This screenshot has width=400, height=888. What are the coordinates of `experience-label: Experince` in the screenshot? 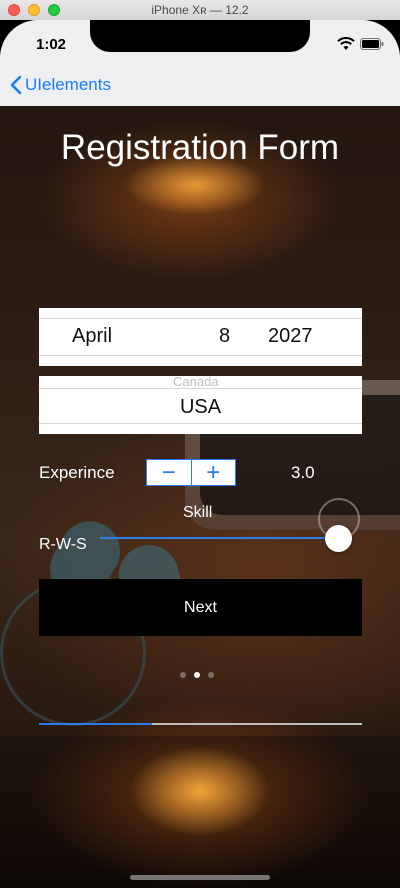 It's located at (77, 472).